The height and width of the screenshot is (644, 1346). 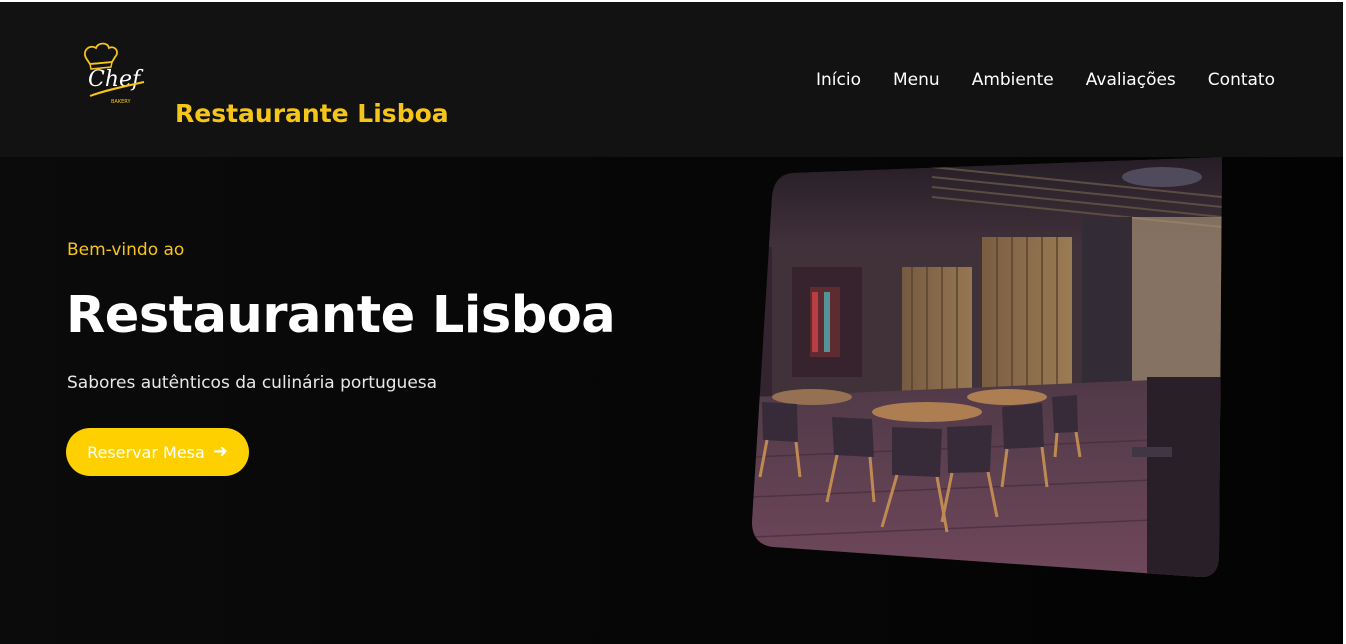 What do you see at coordinates (838, 80) in the screenshot?
I see `nav-inicio: Início` at bounding box center [838, 80].